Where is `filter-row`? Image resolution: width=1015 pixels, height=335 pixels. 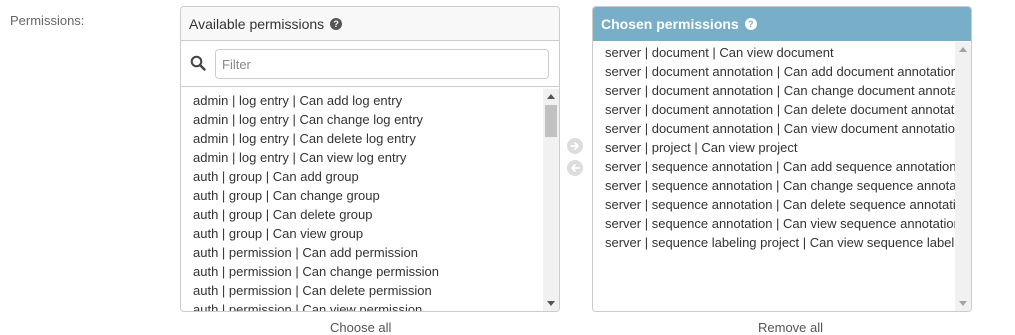
filter-row is located at coordinates (370, 64).